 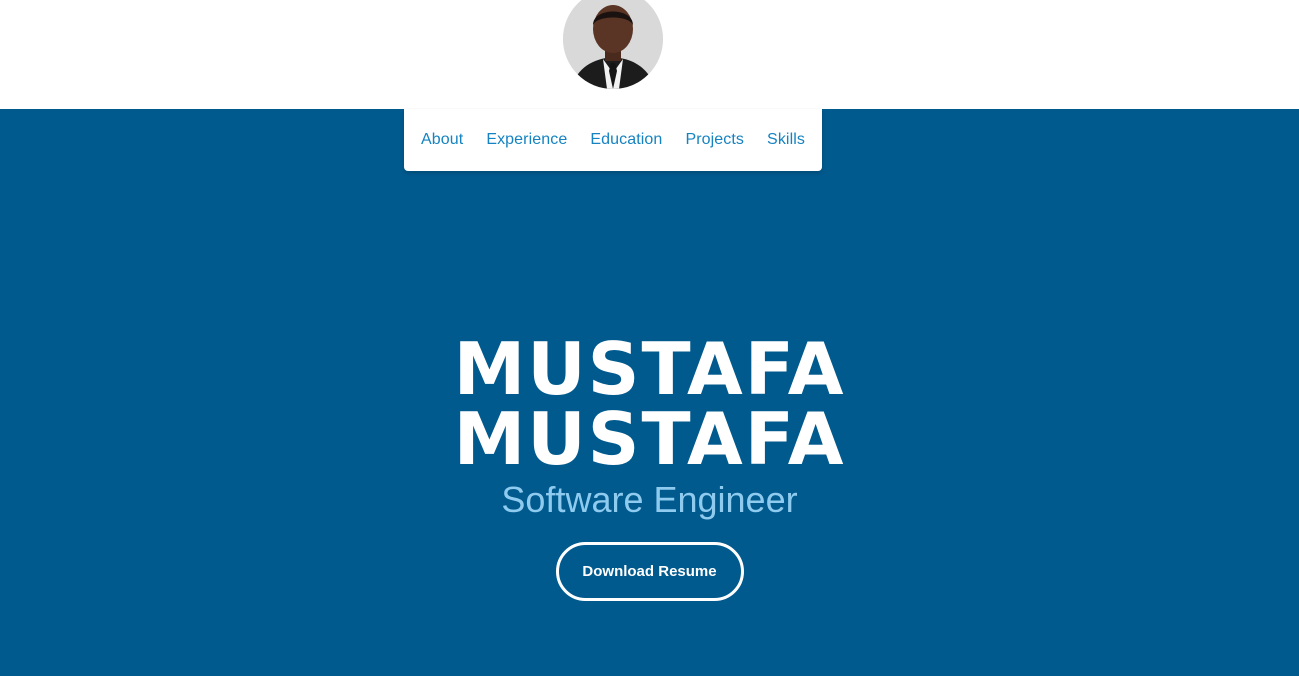 I want to click on hero-name-first: MUSTAFA, so click(x=649, y=369).